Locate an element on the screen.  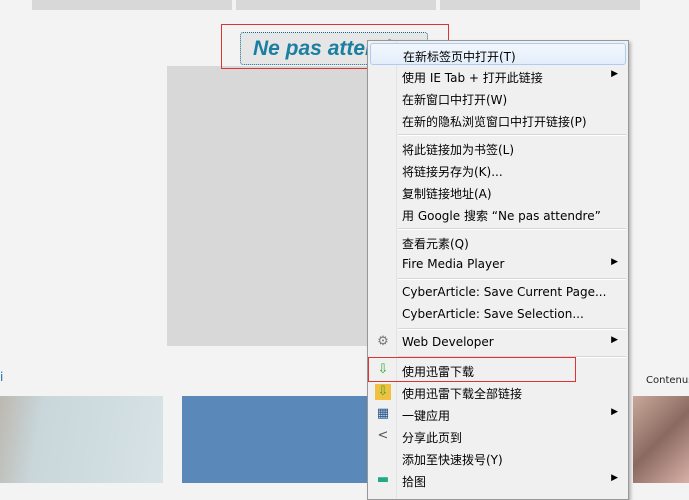
menu-item: 在新标签页中打开(T) is located at coordinates (498, 54).